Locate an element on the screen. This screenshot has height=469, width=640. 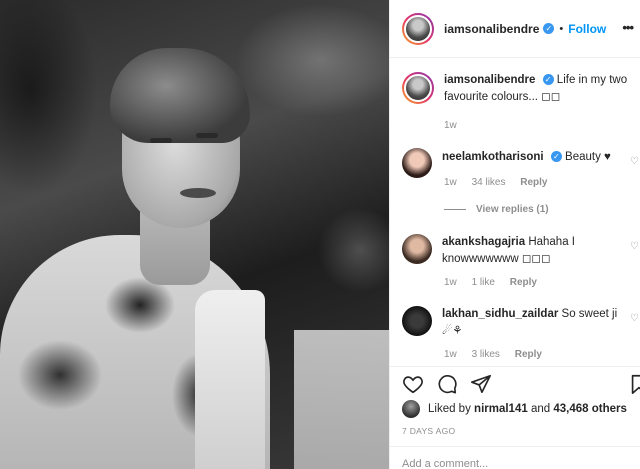
view-replies-label: View replies (1) is located at coordinates (512, 209).